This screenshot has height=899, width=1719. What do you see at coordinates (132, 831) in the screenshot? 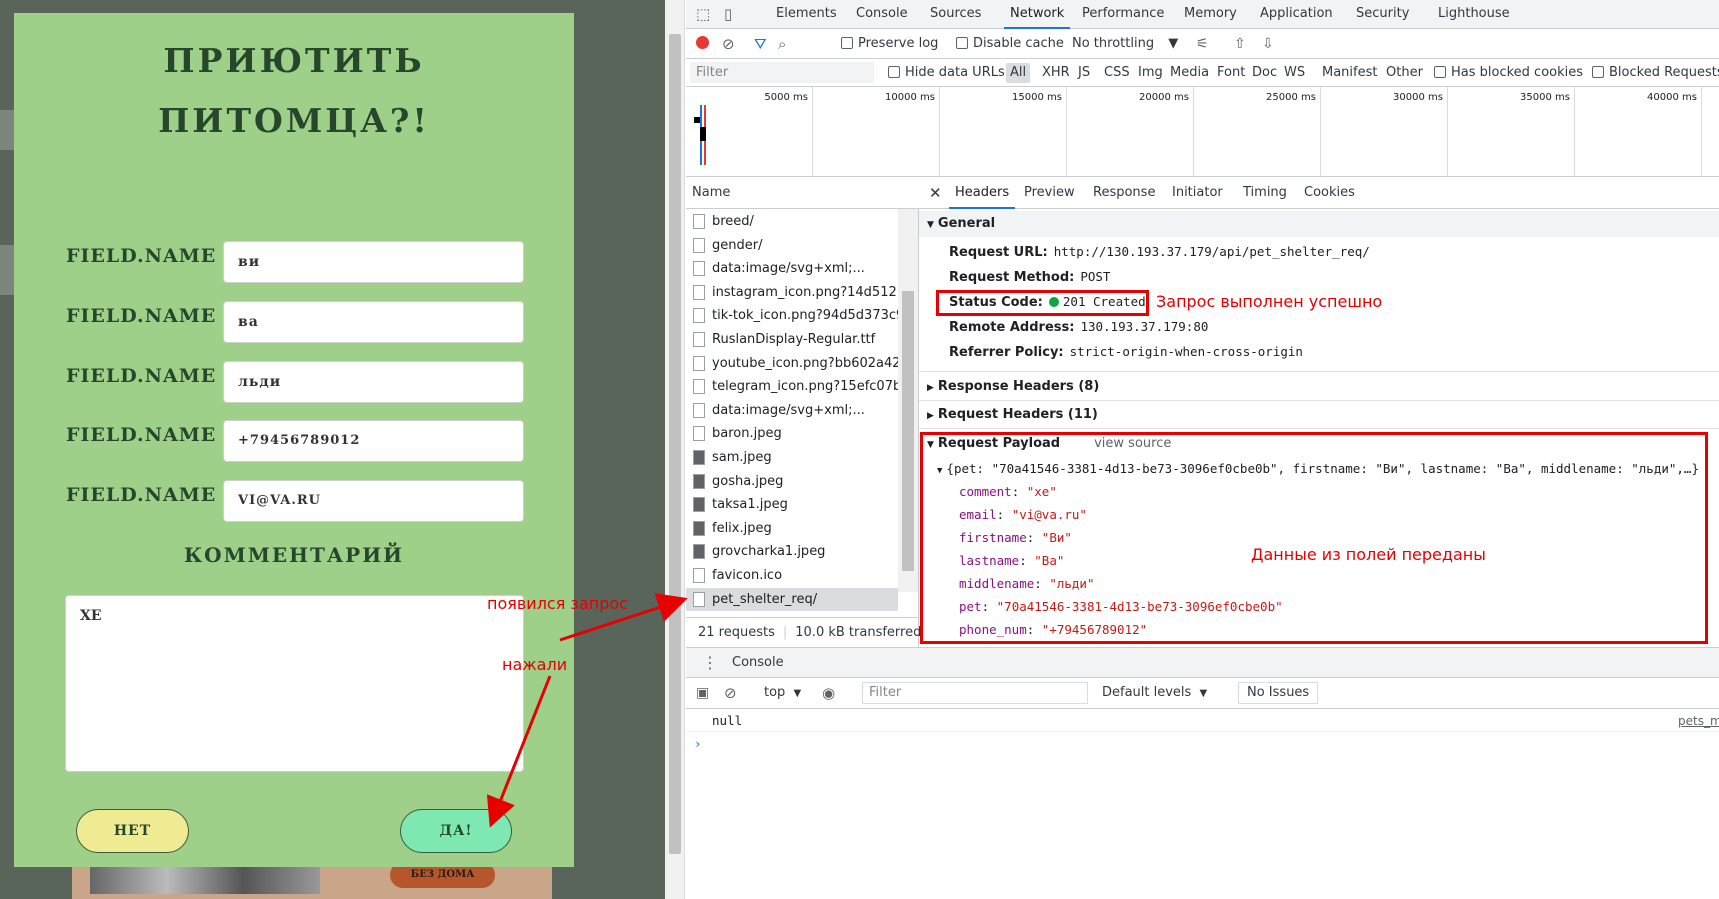
I see `no-button: НЕТ` at bounding box center [132, 831].